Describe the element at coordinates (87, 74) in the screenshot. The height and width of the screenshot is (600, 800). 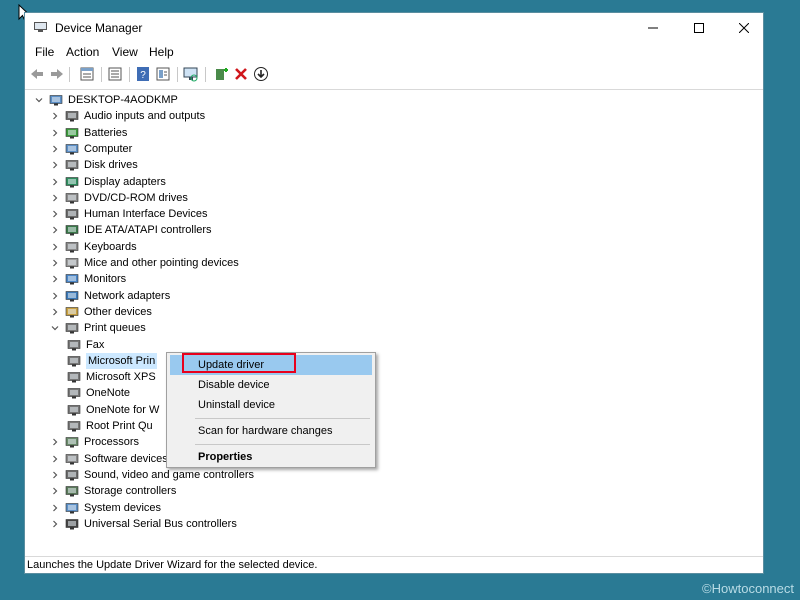
I see `properties-icon` at that location.